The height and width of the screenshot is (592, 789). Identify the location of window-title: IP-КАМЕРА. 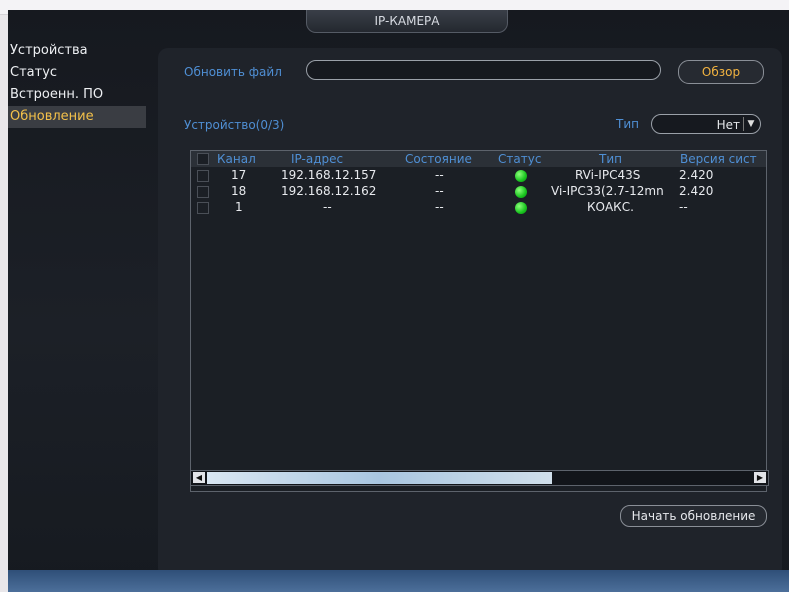
(407, 21).